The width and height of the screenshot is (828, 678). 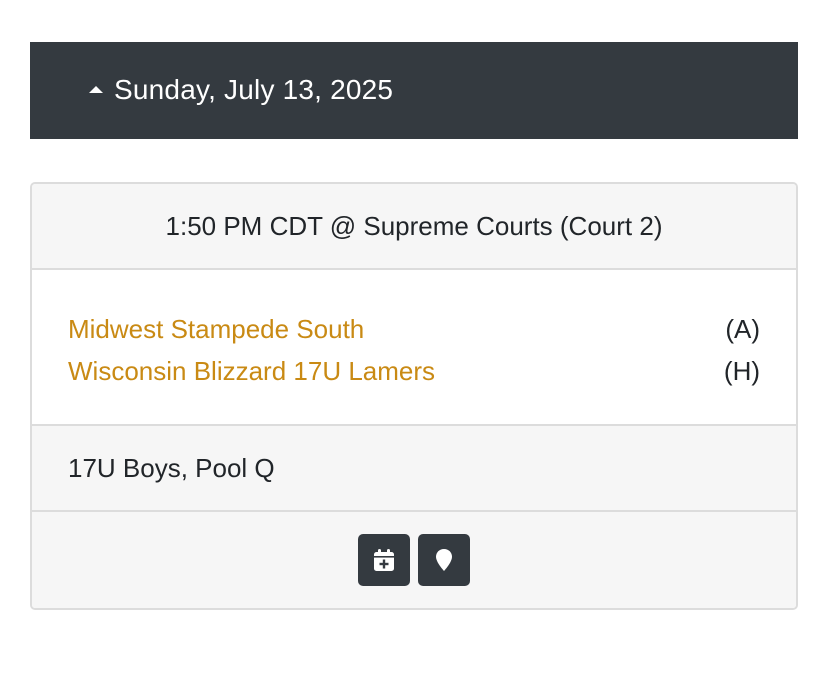 I want to click on game-time-location: 1:50 PM CDT @ Supreme Courts (Court 2), so click(x=414, y=227).